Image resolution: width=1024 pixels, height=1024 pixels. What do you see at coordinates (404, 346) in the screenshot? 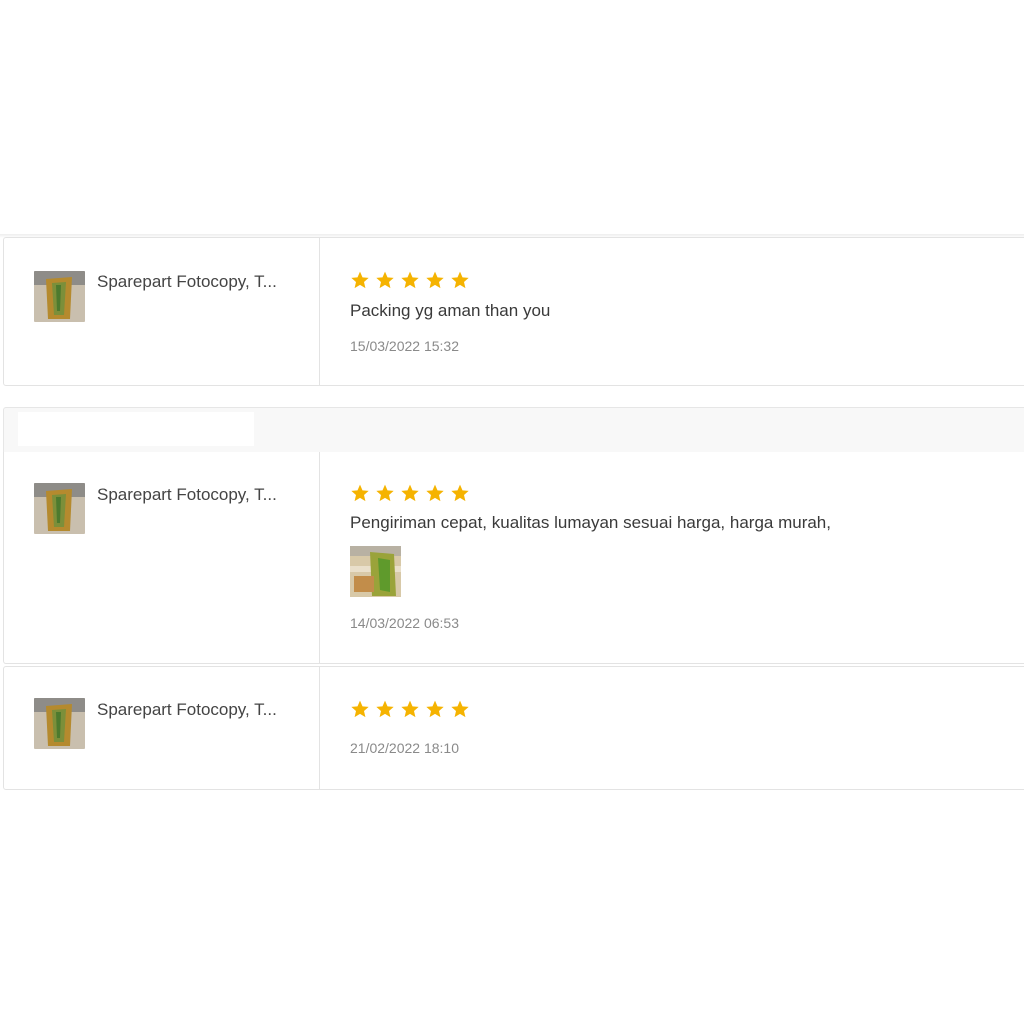
I see `review-date: 15/03/2022 15:32` at bounding box center [404, 346].